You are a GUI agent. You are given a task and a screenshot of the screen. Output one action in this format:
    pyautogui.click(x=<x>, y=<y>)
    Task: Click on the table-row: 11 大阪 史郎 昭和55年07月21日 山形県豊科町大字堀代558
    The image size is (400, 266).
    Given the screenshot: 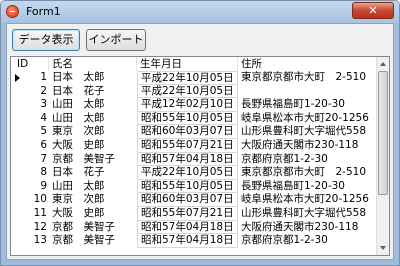 What is the action you would take?
    pyautogui.click(x=193, y=214)
    